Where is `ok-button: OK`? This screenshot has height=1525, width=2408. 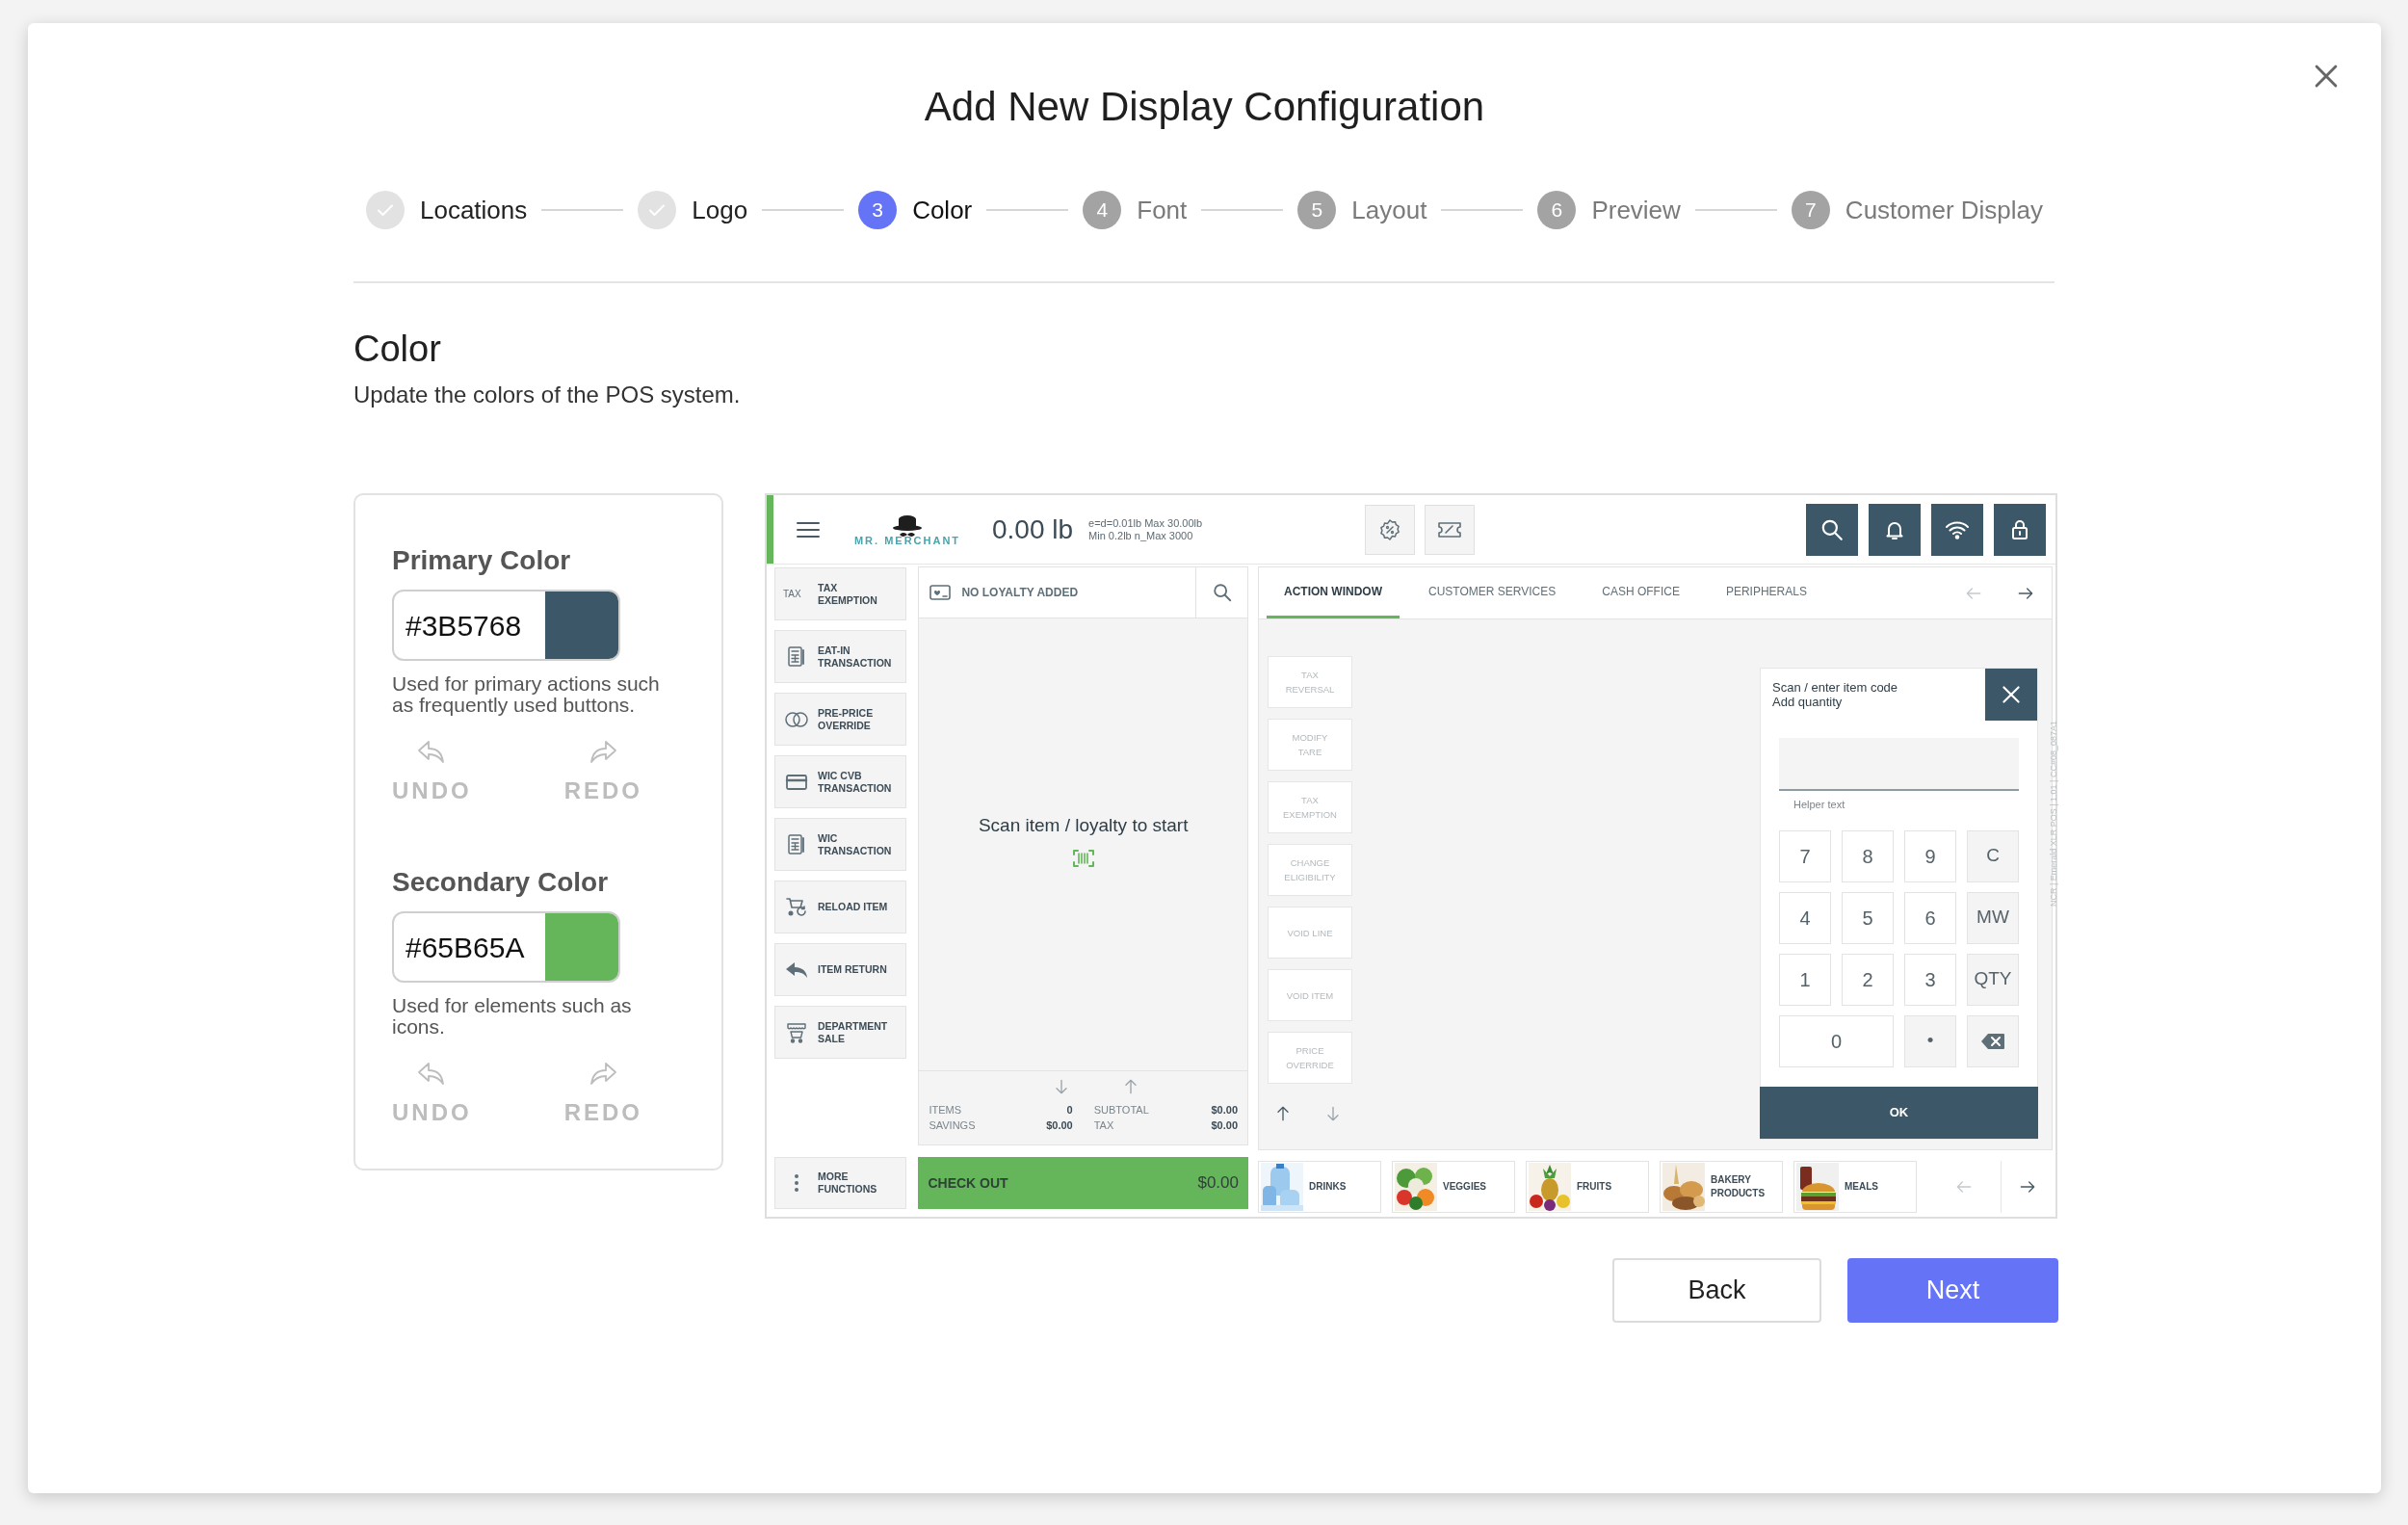
ok-button: OK is located at coordinates (1899, 1112).